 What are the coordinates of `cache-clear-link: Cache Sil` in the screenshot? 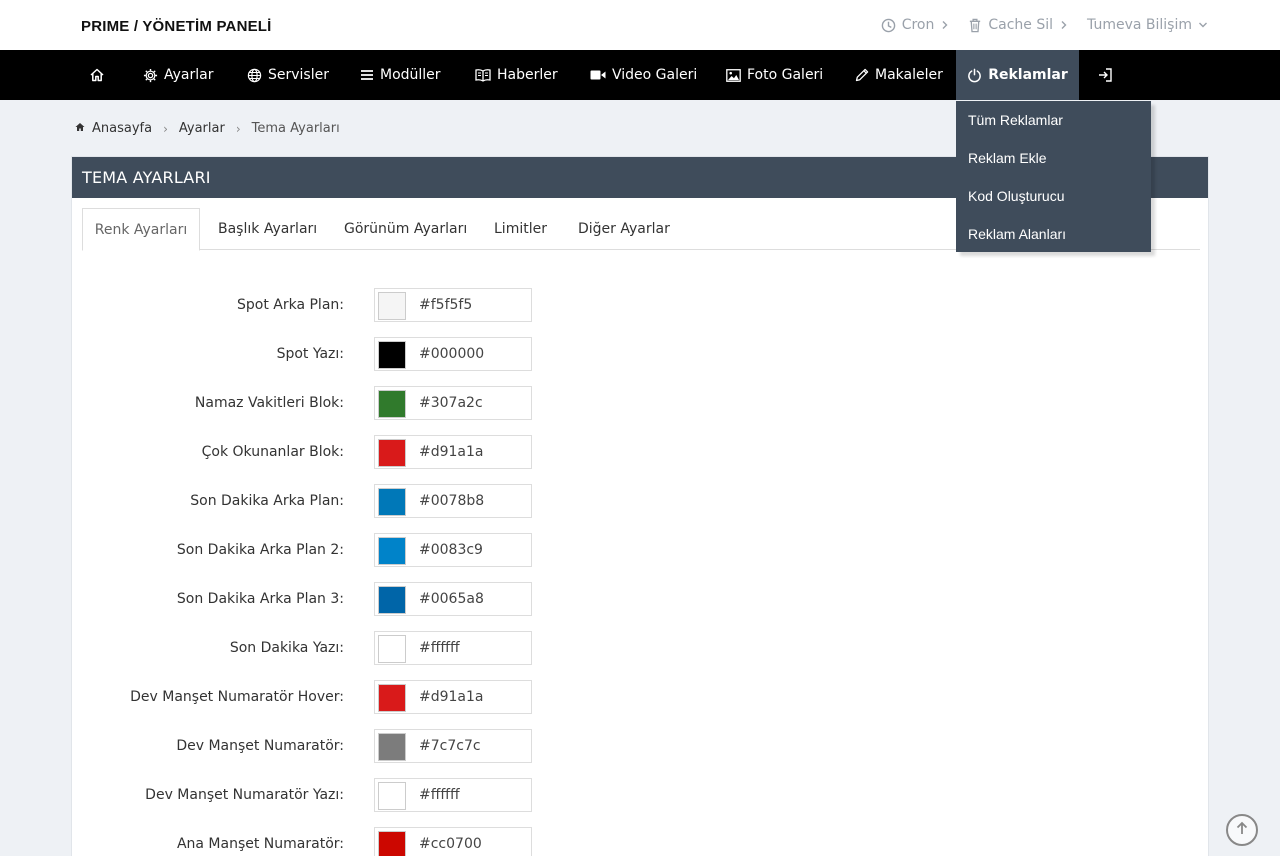 It's located at (1018, 25).